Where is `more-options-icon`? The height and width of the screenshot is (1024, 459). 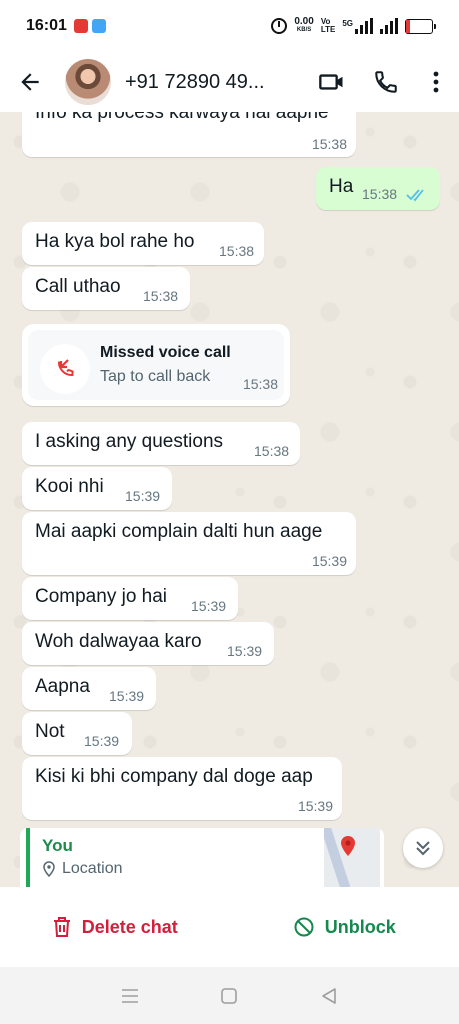
more-options-icon is located at coordinates (436, 82).